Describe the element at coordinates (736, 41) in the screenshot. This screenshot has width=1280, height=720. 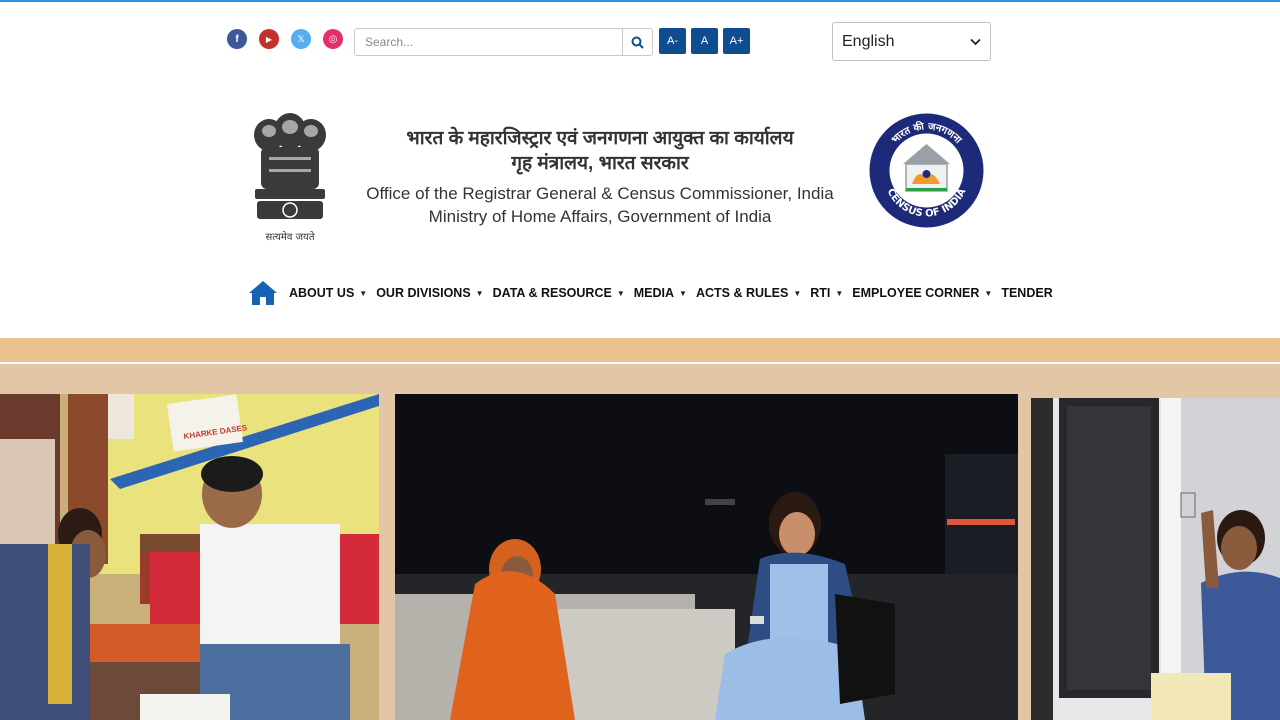
I see `font-increase-button: A+` at that location.